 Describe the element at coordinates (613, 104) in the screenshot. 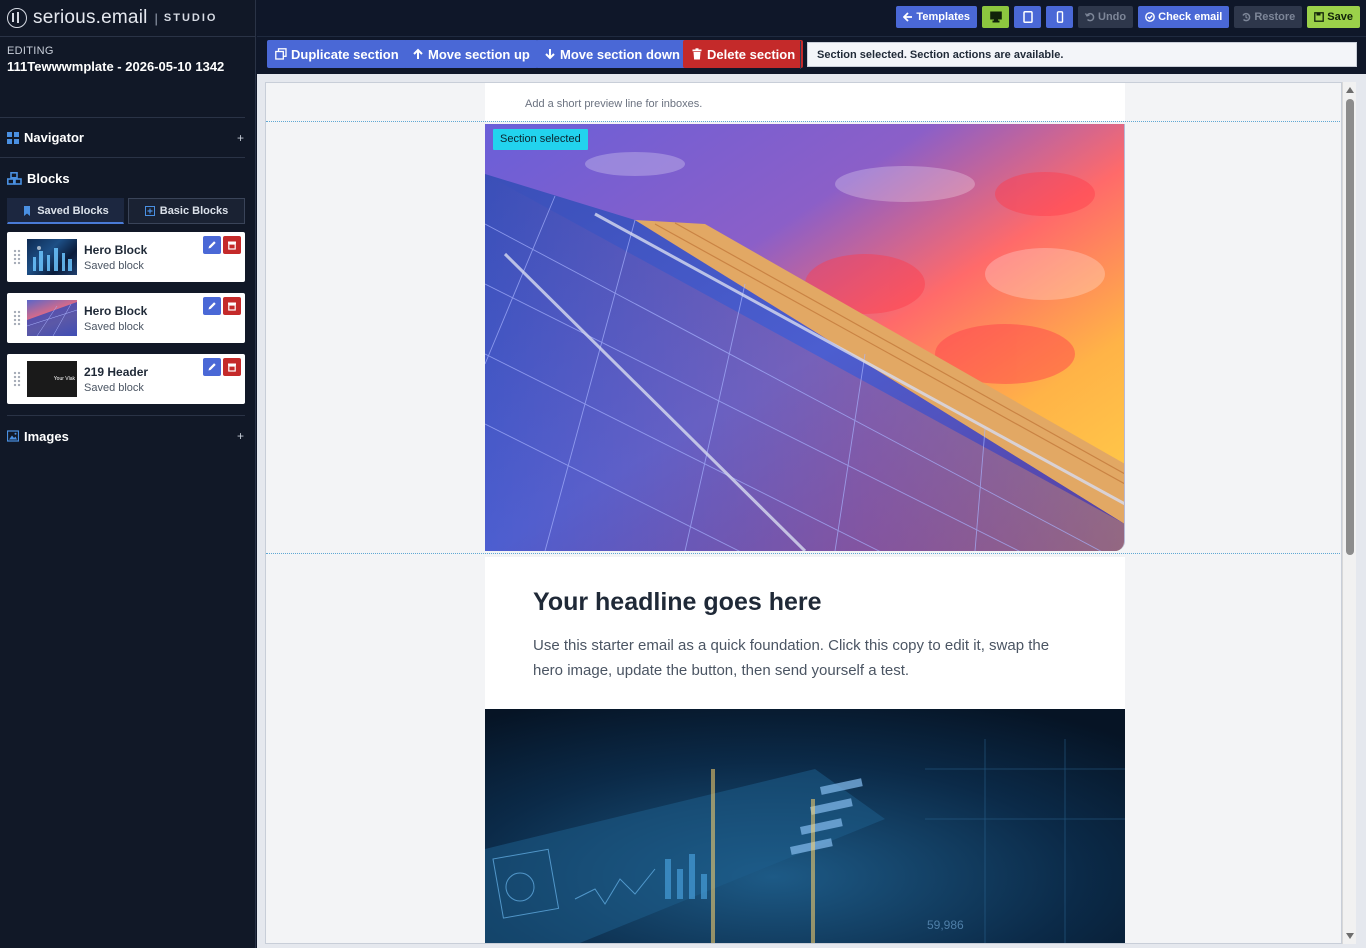

I see `preview-text: Add a short preview line for inboxes.` at that location.